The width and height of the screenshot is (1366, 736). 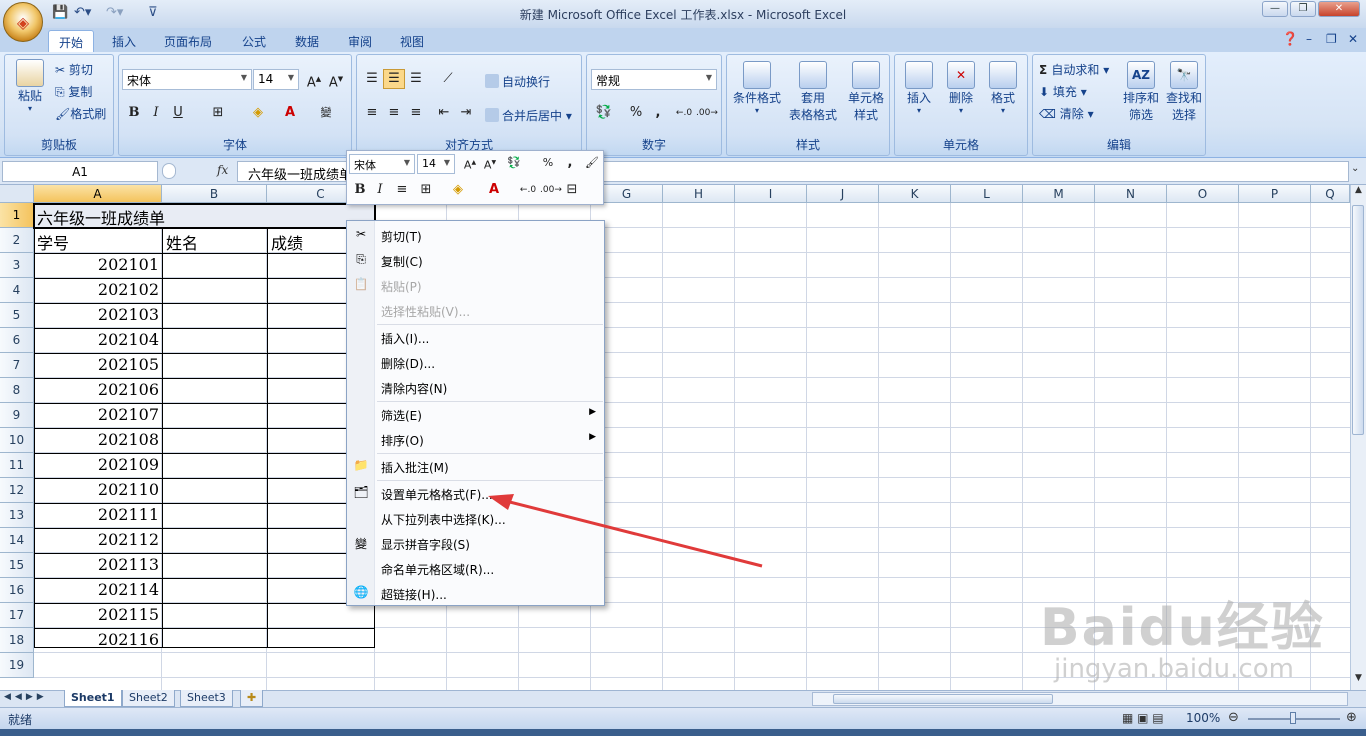 What do you see at coordinates (1358, 193) in the screenshot?
I see `scroll-up-icon: ▲` at bounding box center [1358, 193].